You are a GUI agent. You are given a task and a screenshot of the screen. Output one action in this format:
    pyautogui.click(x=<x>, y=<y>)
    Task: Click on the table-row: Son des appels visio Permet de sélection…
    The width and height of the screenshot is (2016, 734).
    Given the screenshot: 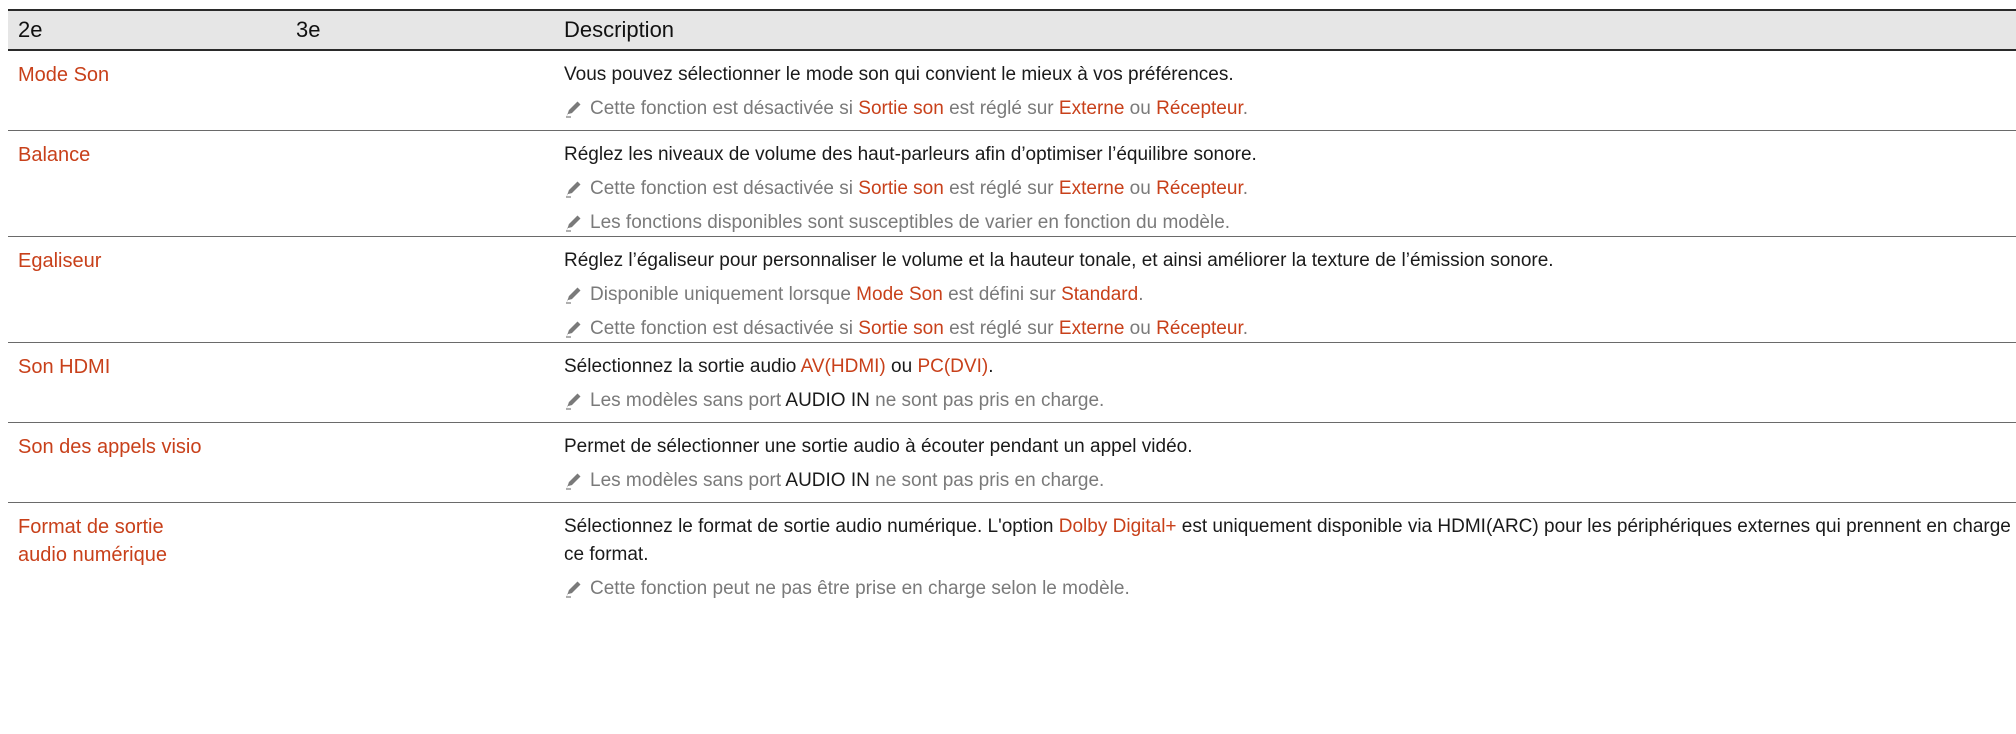 What is the action you would take?
    pyautogui.click(x=1012, y=463)
    